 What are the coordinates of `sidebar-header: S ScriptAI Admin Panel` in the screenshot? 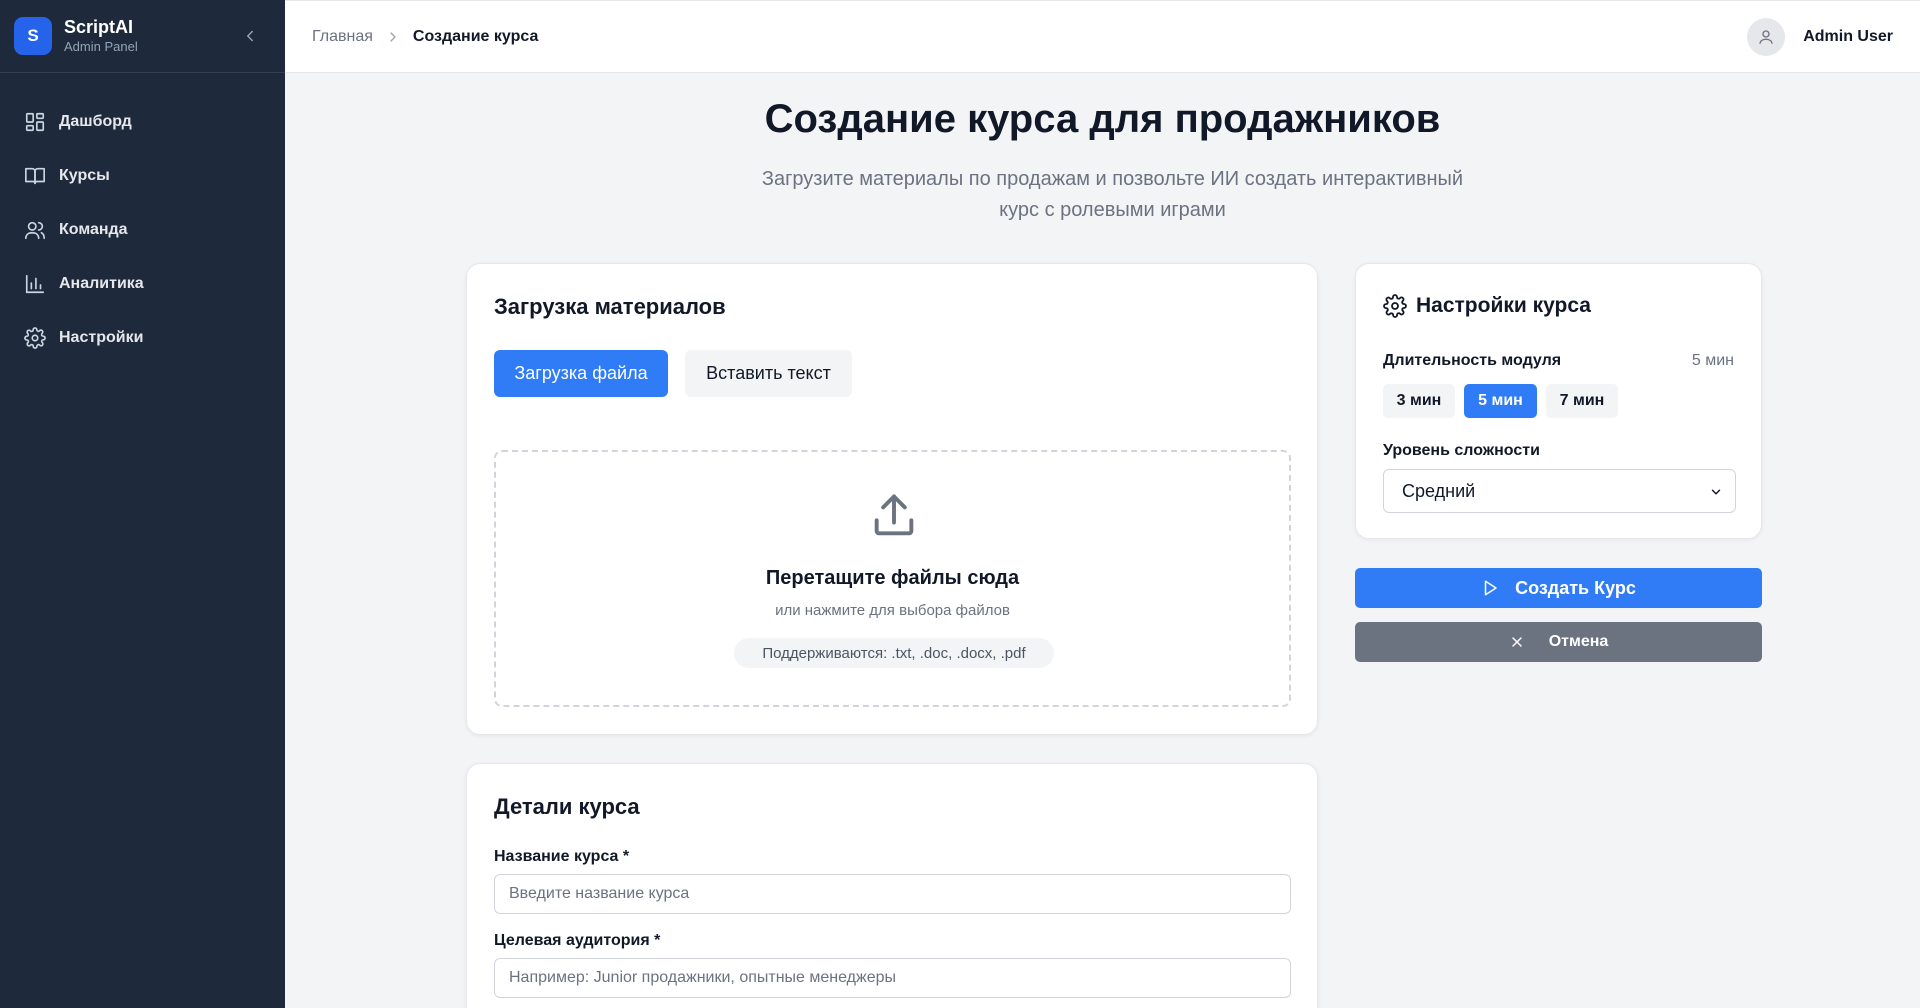 It's located at (142, 36).